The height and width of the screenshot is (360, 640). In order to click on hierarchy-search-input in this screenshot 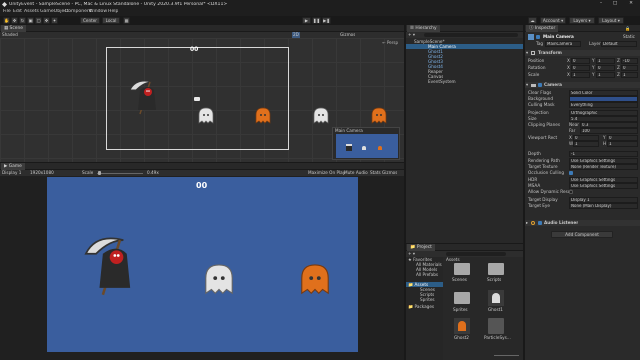, I will do `click(471, 35)`.